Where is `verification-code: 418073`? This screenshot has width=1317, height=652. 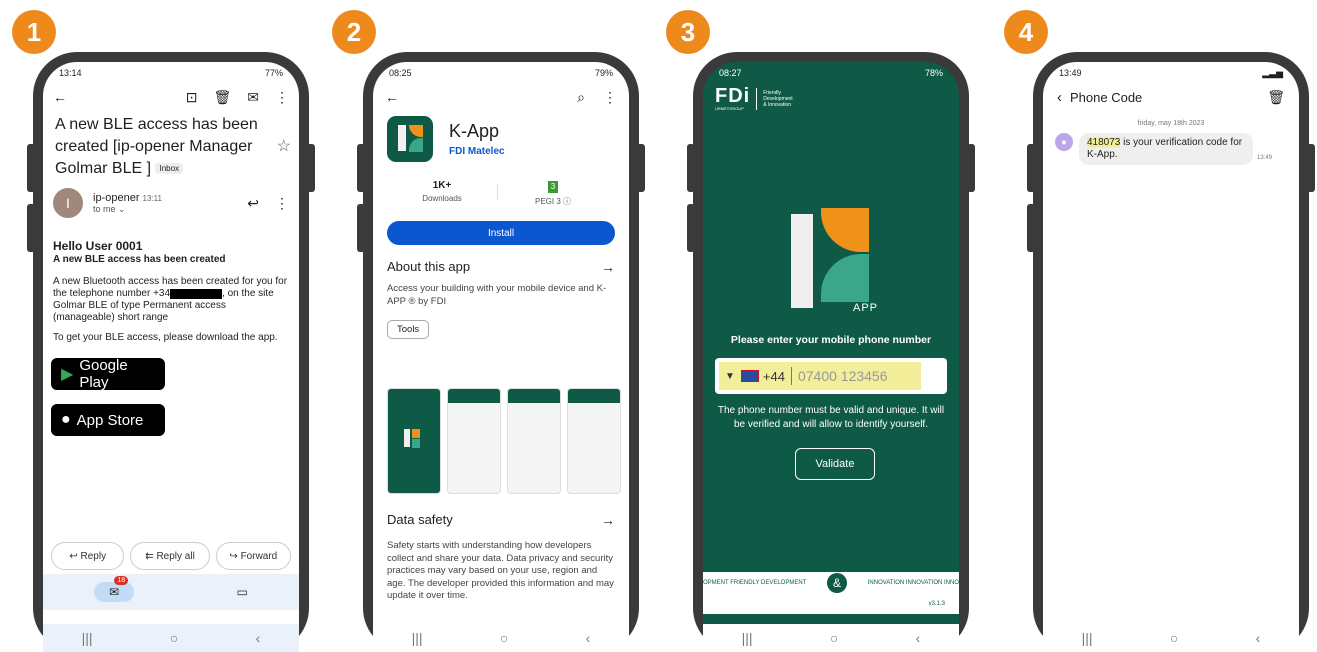 verification-code: 418073 is located at coordinates (1104, 142).